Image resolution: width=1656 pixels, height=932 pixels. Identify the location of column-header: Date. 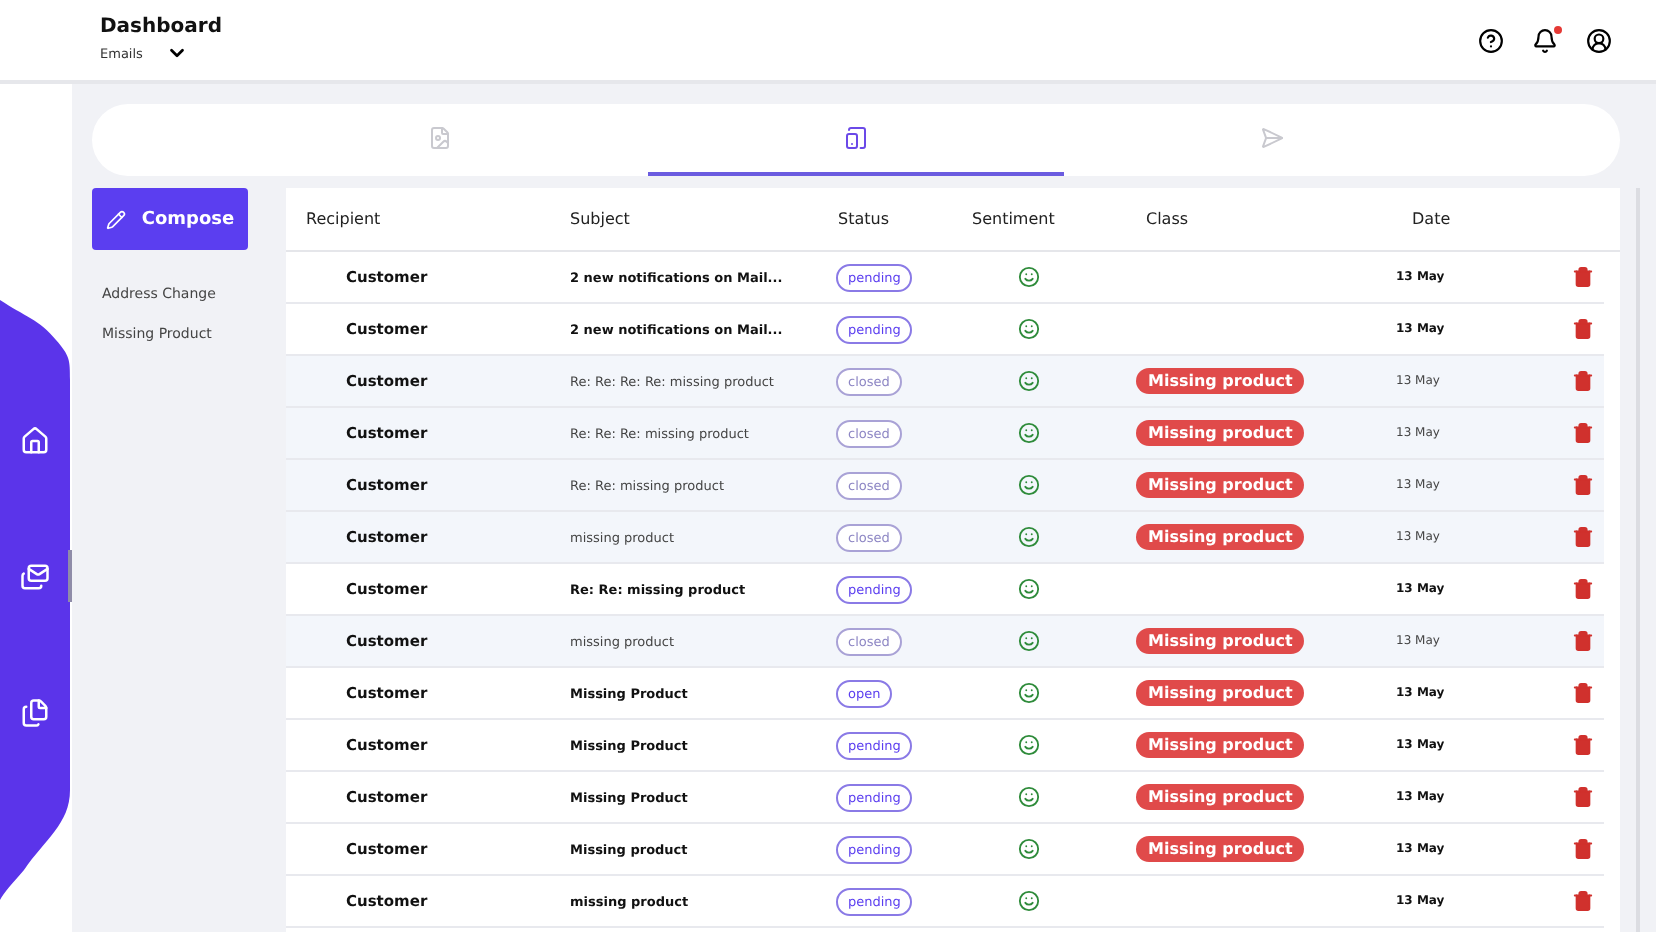
(1431, 219).